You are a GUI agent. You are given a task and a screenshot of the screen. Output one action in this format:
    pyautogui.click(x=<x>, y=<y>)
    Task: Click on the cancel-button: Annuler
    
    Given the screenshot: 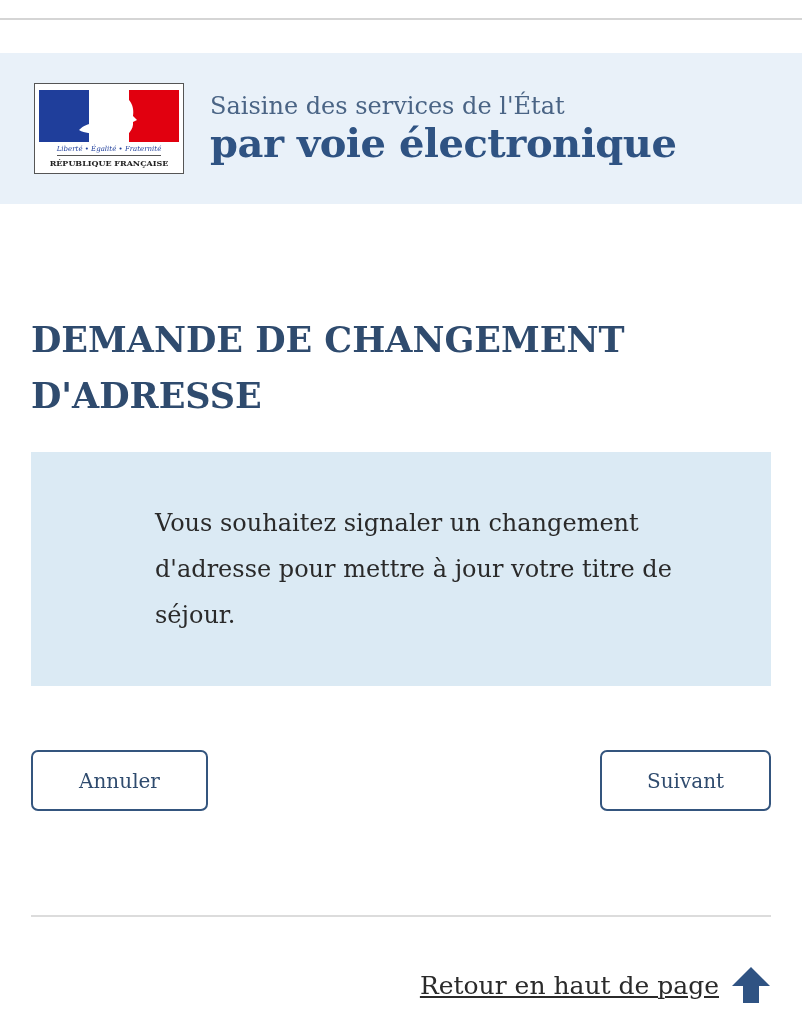 What is the action you would take?
    pyautogui.click(x=119, y=780)
    